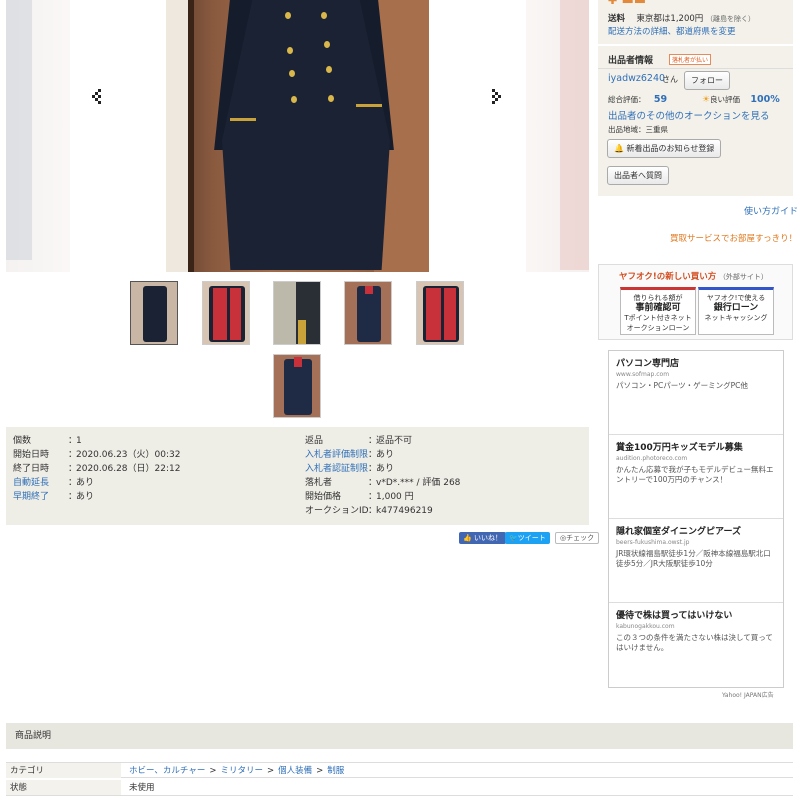 The width and height of the screenshot is (800, 800). What do you see at coordinates (577, 538) in the screenshot?
I see `check-button: ◎チェック` at bounding box center [577, 538].